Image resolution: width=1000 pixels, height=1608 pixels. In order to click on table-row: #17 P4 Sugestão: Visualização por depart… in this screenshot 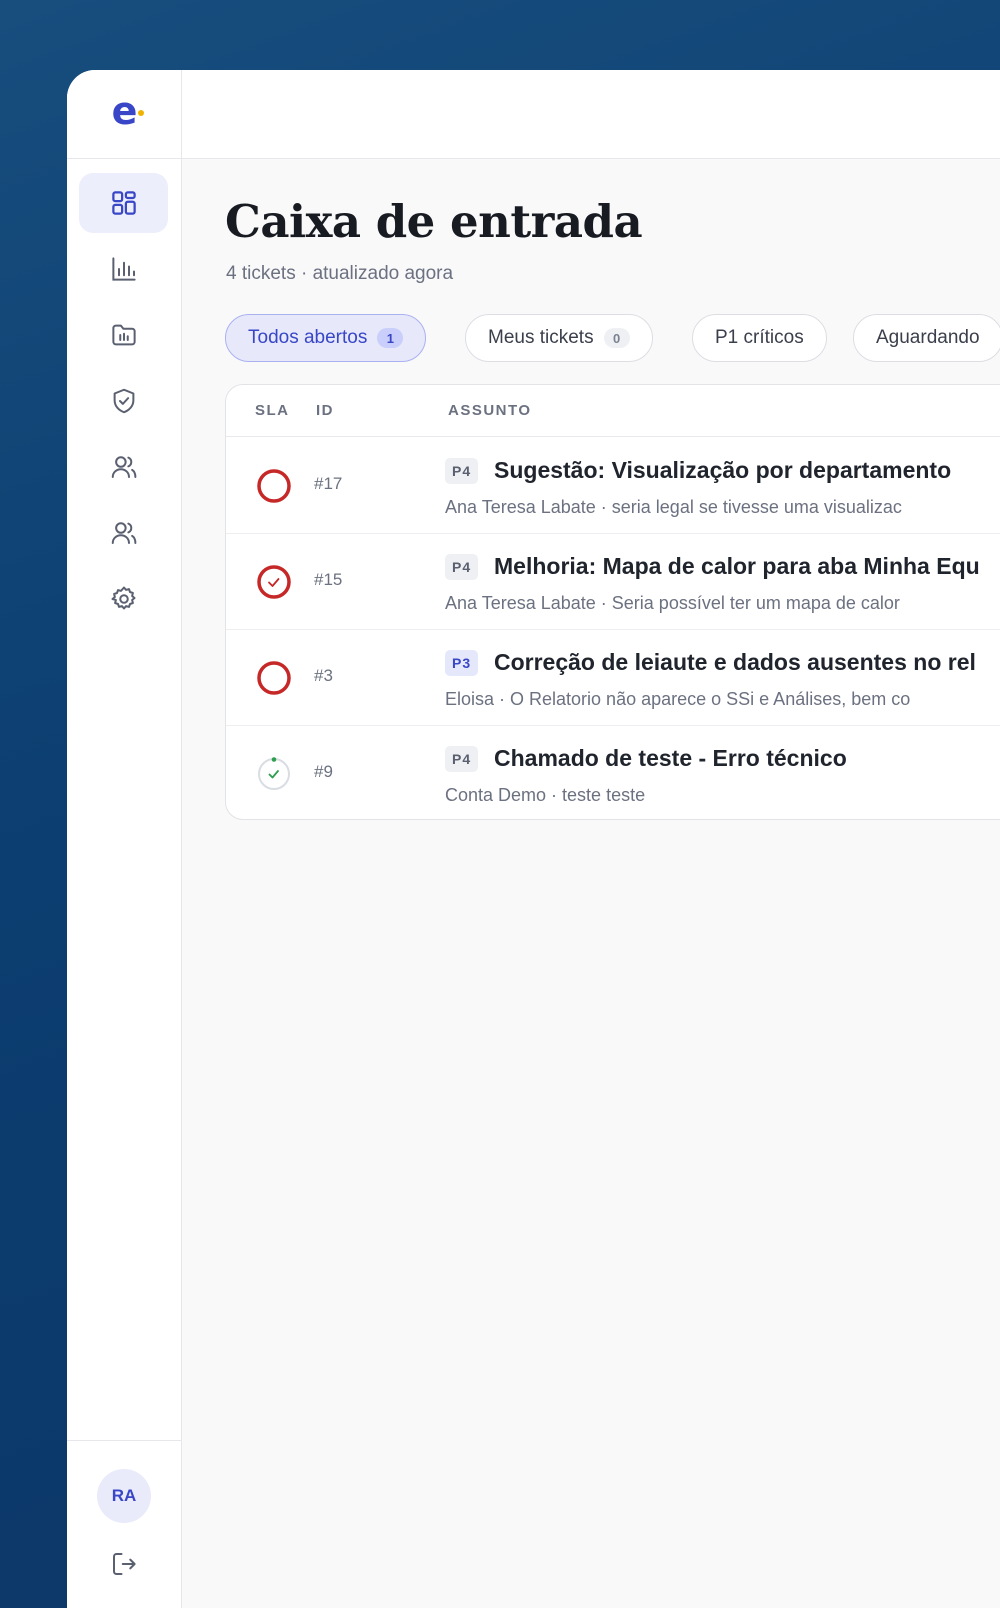, I will do `click(613, 486)`.